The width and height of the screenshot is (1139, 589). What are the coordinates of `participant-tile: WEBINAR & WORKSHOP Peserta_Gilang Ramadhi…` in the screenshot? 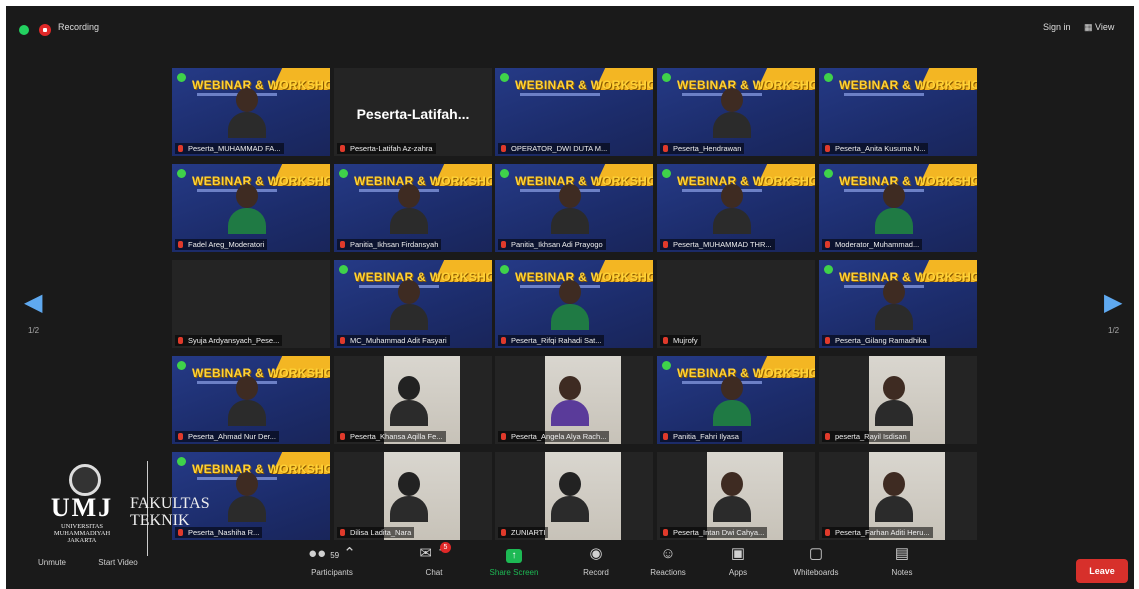 It's located at (898, 304).